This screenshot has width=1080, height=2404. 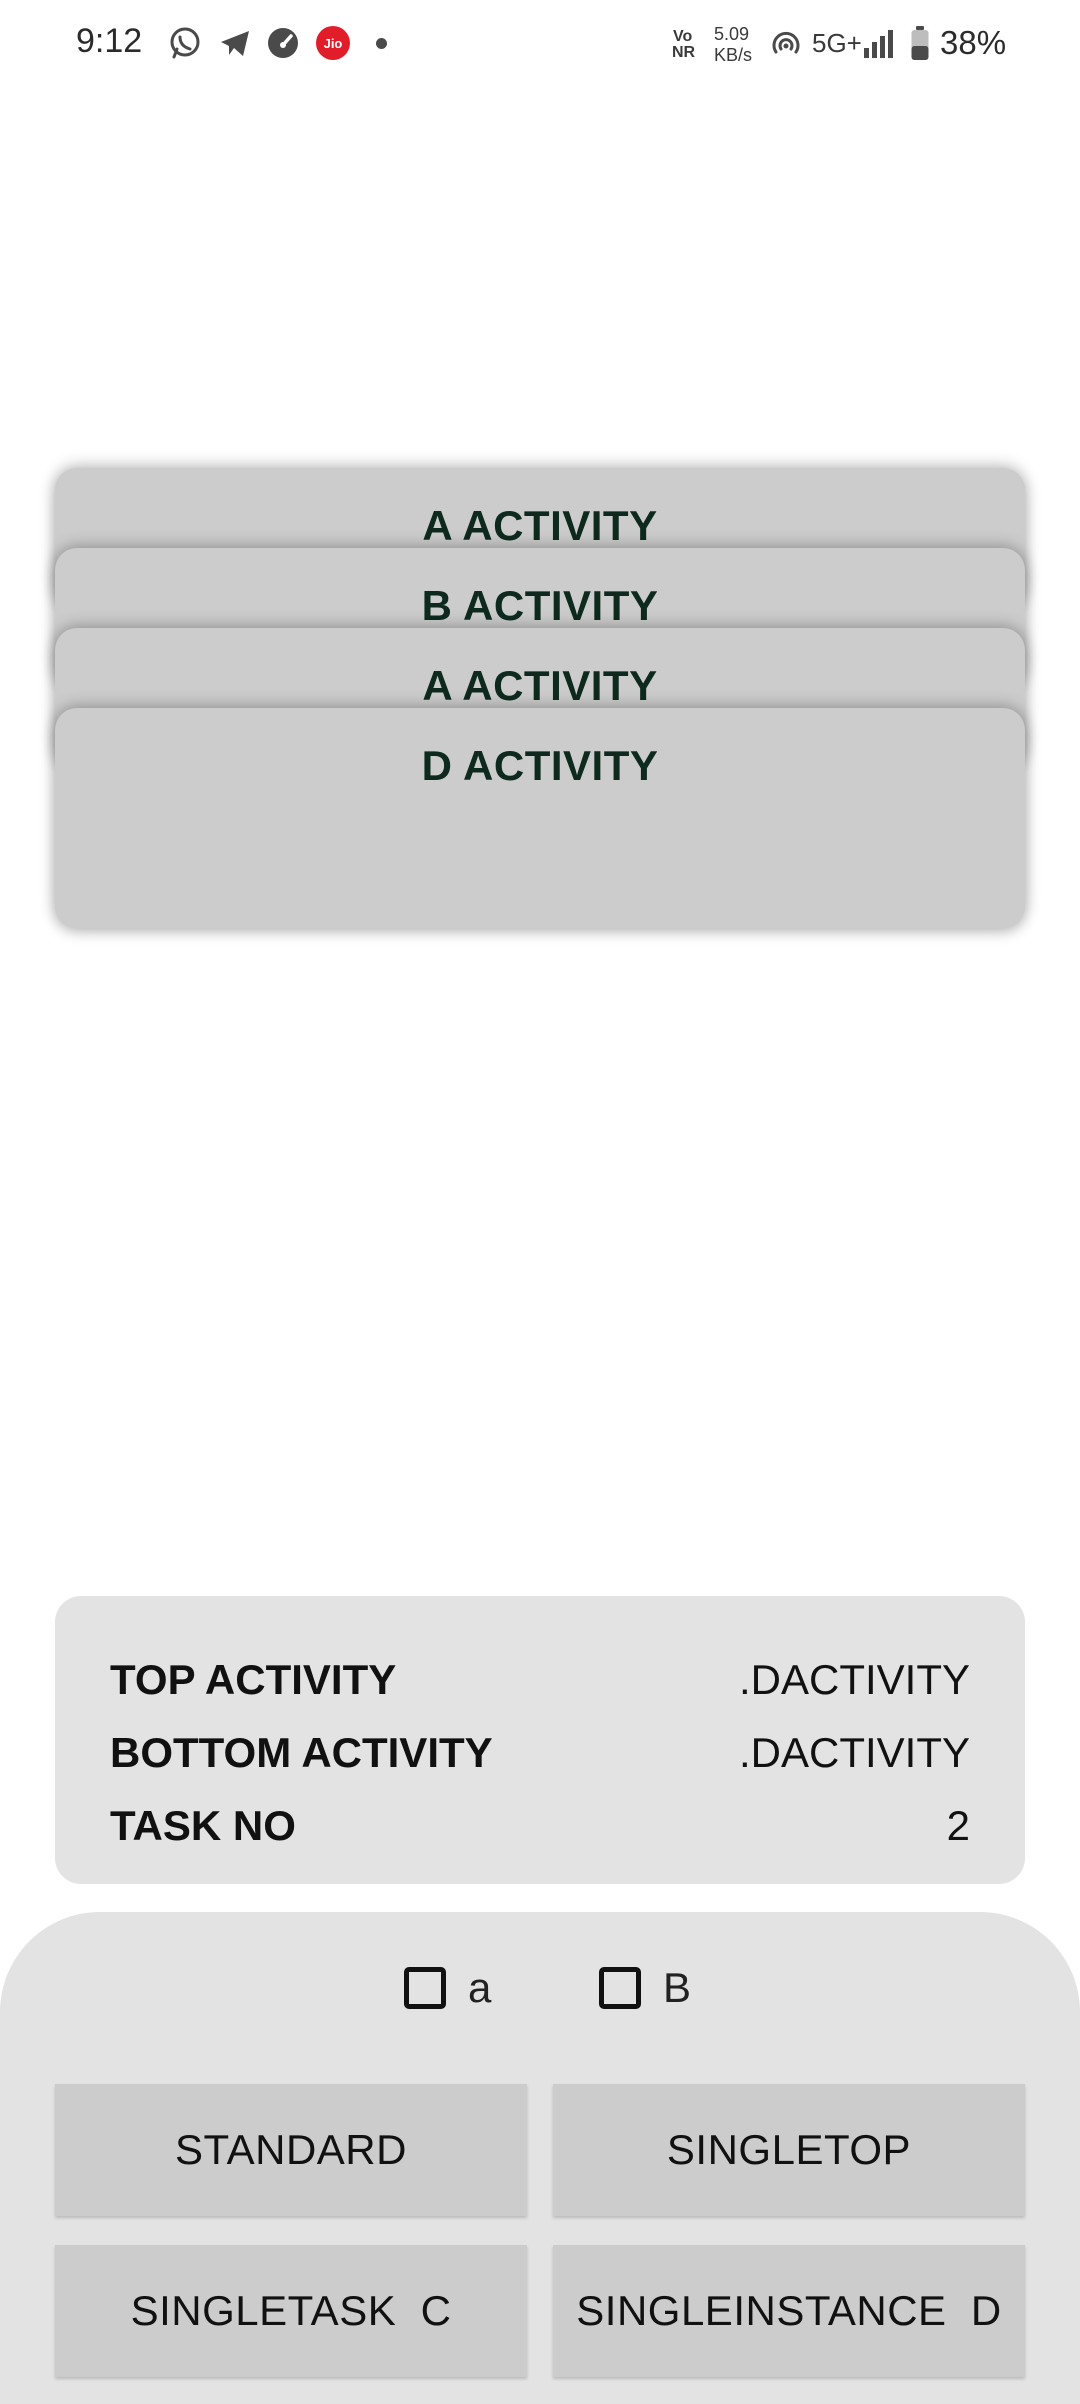 I want to click on singleinstance-button: SINGLEINSTANCE D, so click(x=789, y=2311).